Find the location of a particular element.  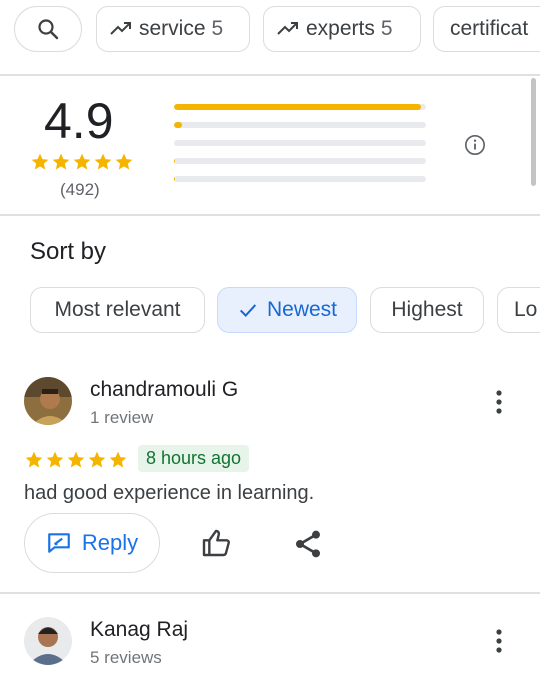

share-icon is located at coordinates (308, 544).